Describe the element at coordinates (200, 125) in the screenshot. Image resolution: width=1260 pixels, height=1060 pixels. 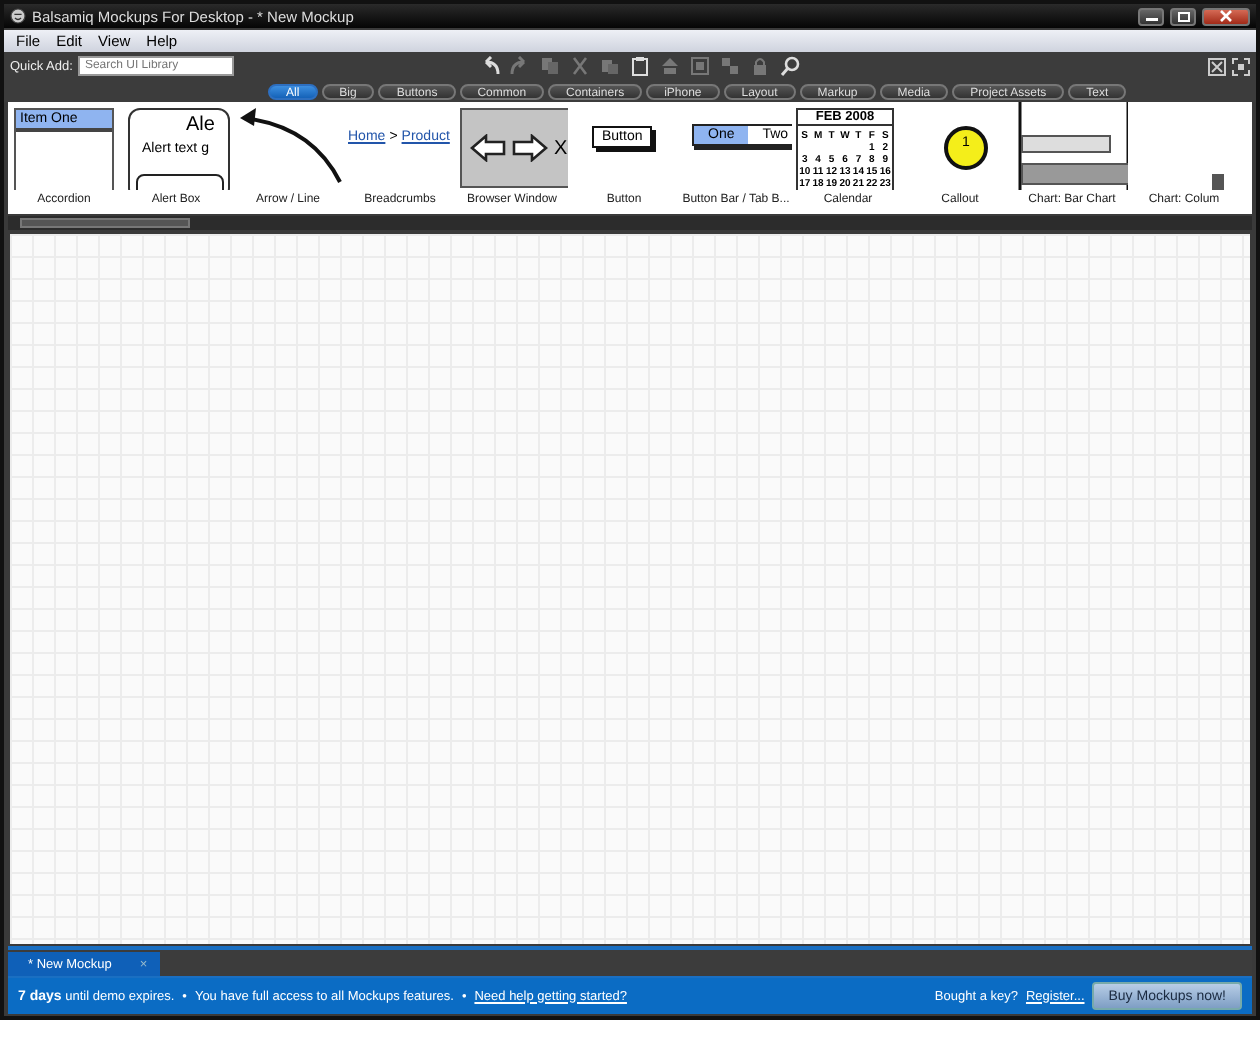
I see `alert-title: Ale` at that location.